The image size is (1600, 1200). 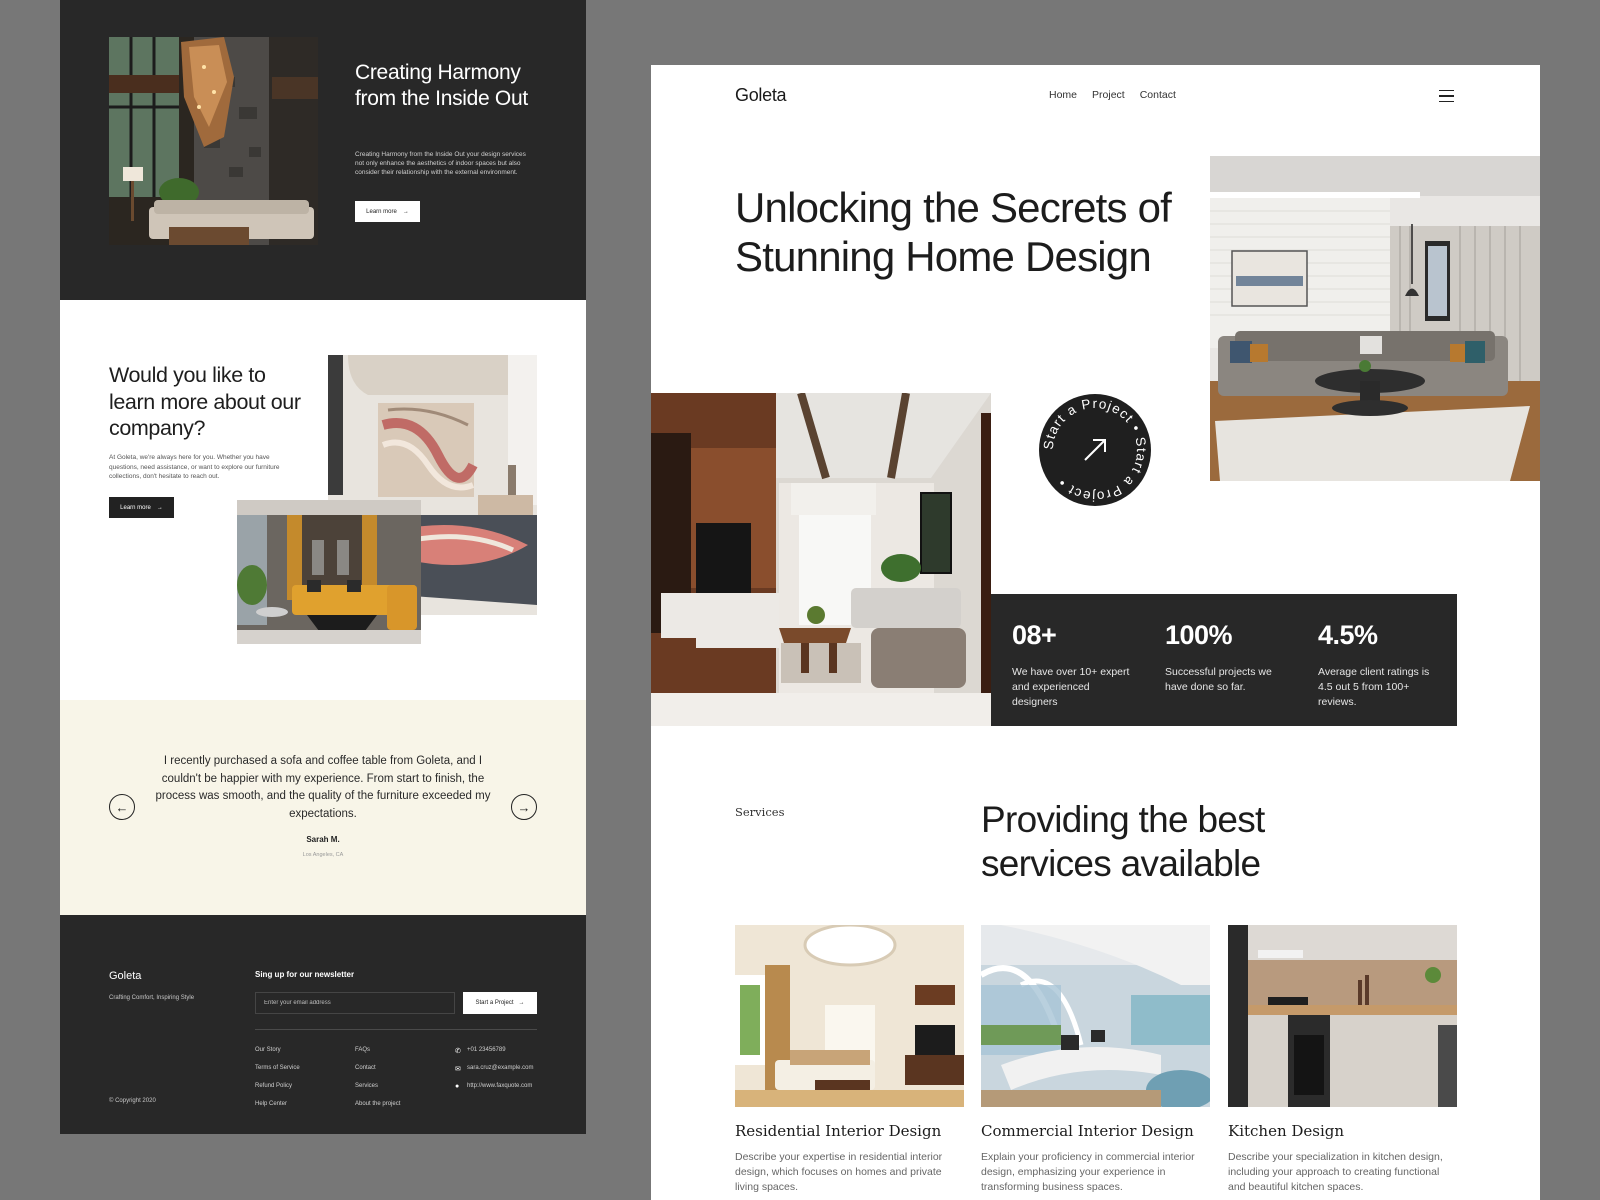 I want to click on newsletter-email-input, so click(x=355, y=1003).